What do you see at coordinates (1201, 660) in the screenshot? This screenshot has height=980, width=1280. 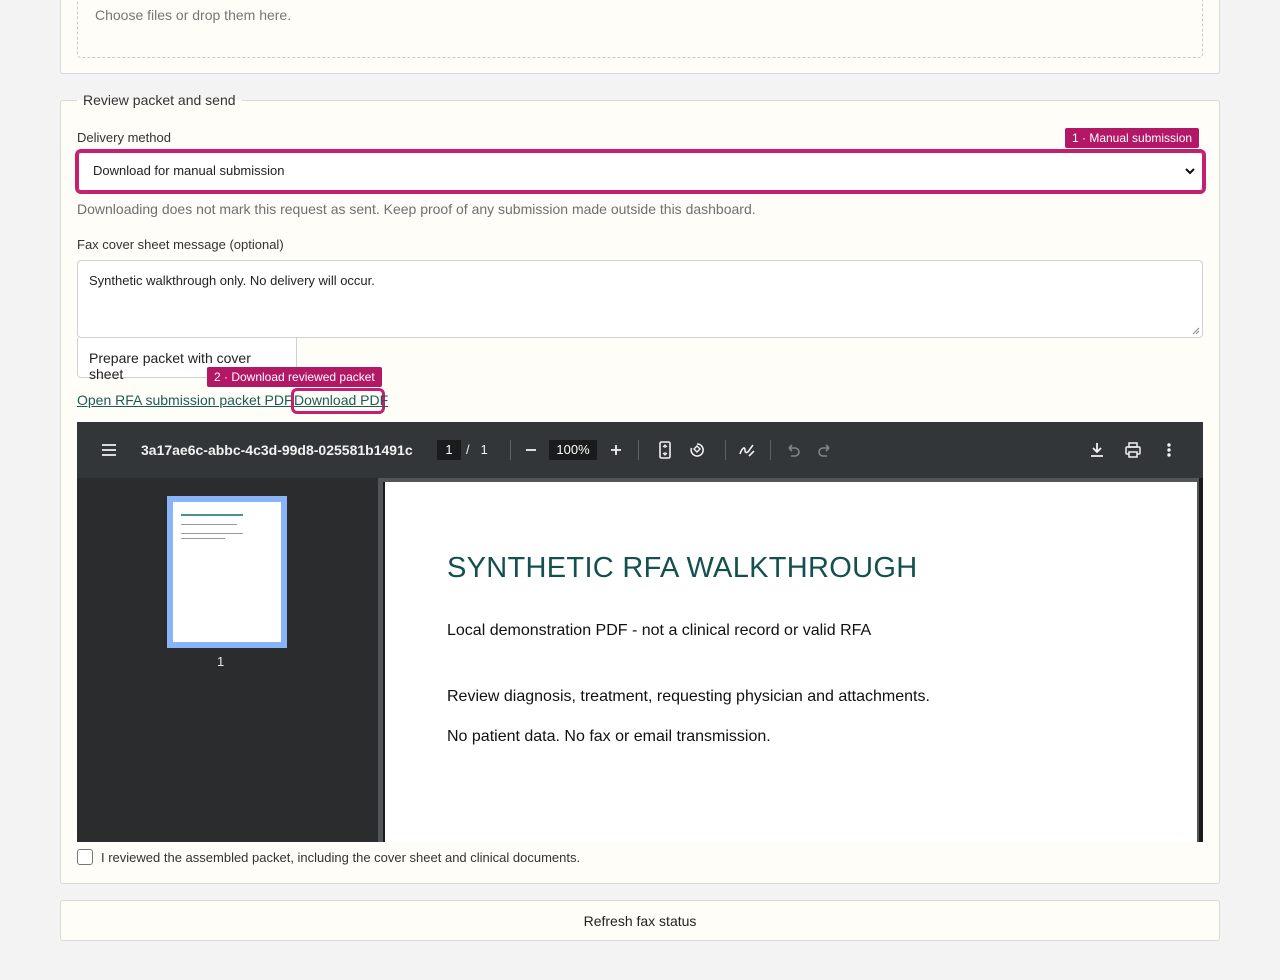 I see `viewer-edge` at bounding box center [1201, 660].